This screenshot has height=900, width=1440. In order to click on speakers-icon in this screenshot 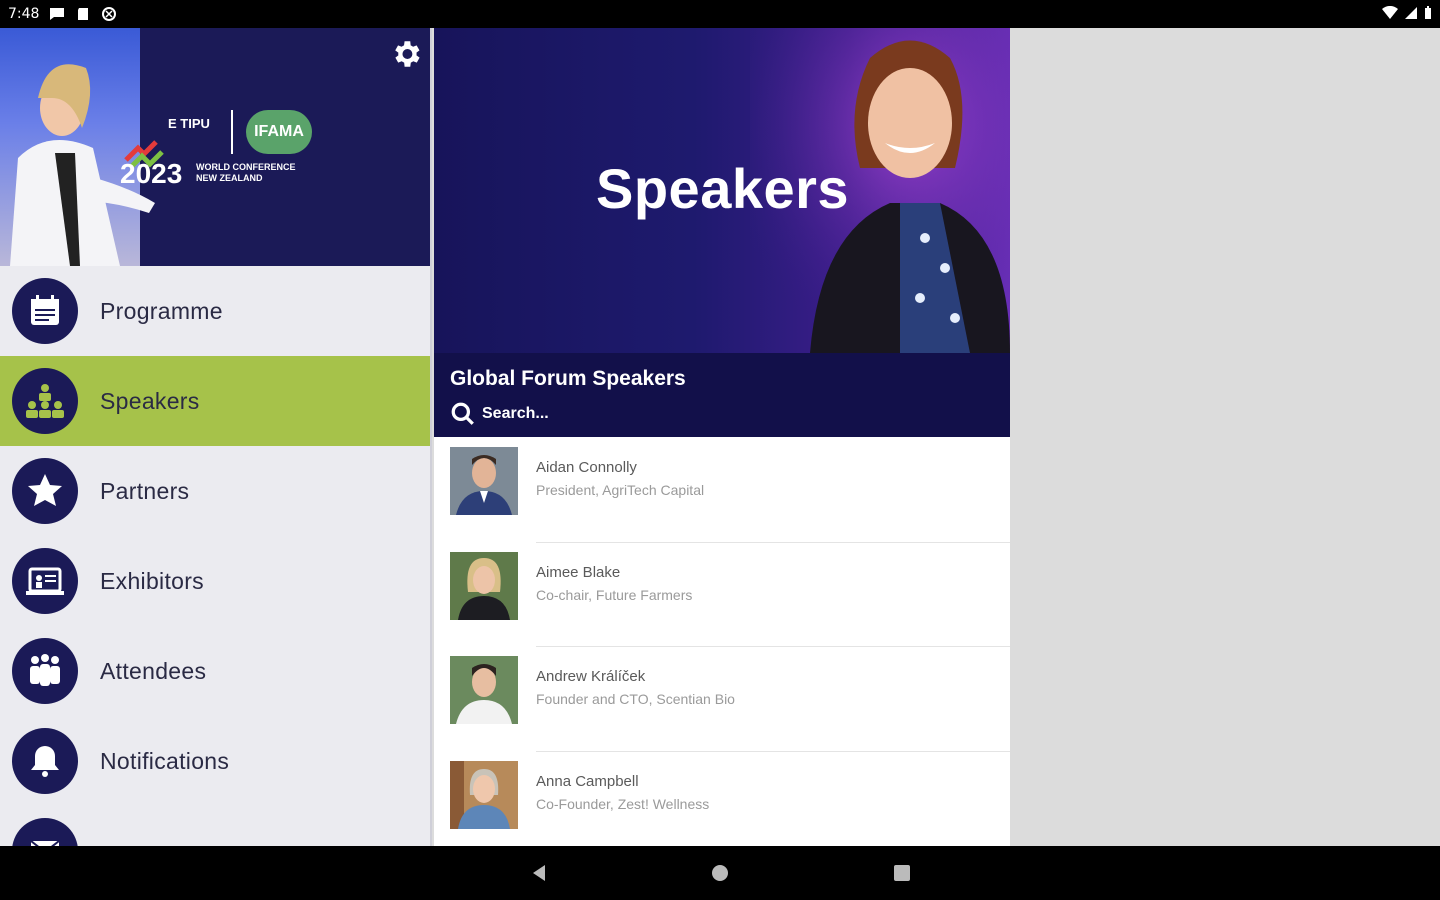, I will do `click(45, 401)`.